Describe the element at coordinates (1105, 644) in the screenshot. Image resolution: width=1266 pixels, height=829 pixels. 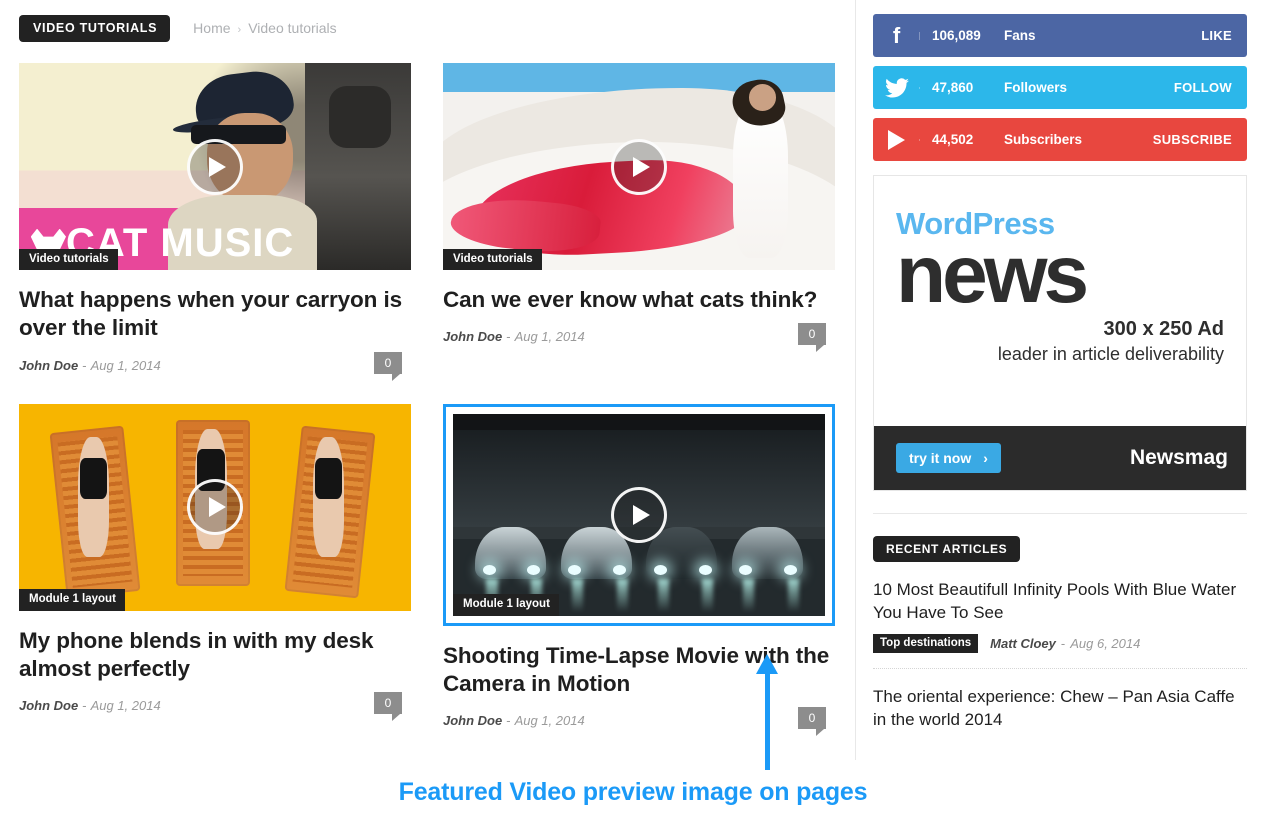
I see `recent-article-date: Aug 6, 2014` at that location.